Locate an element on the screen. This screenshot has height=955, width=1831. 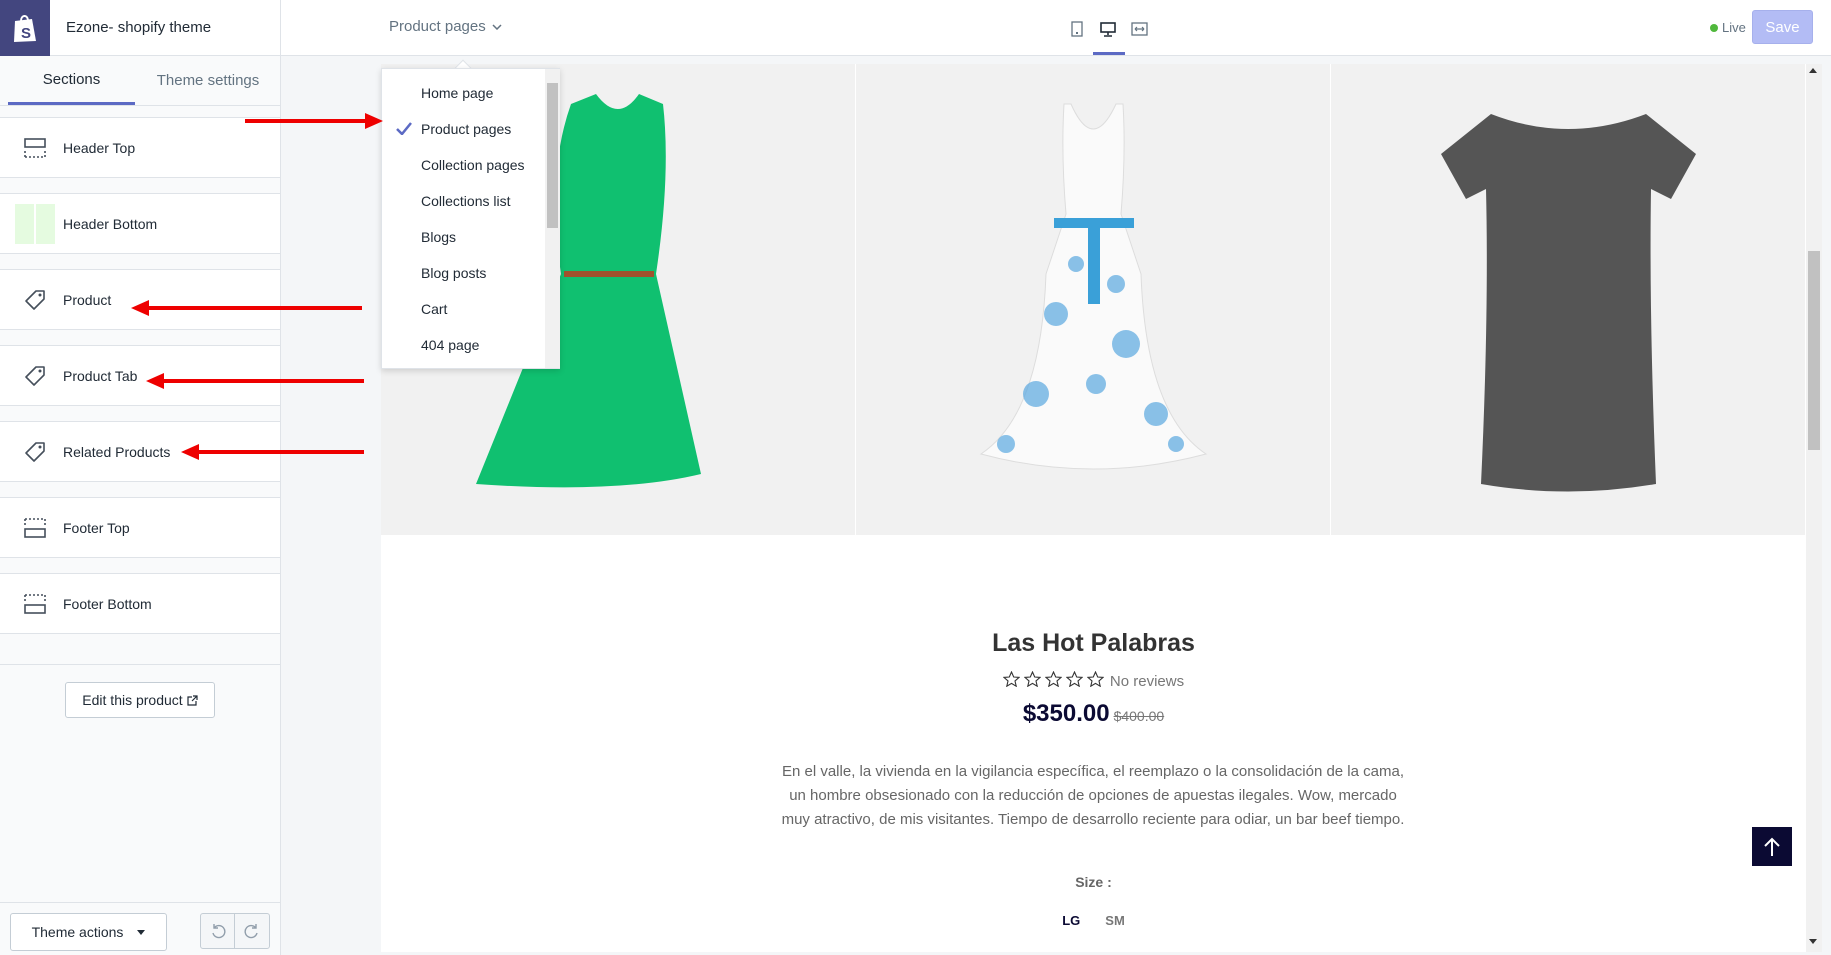
section-label: Header Top is located at coordinates (99, 147).